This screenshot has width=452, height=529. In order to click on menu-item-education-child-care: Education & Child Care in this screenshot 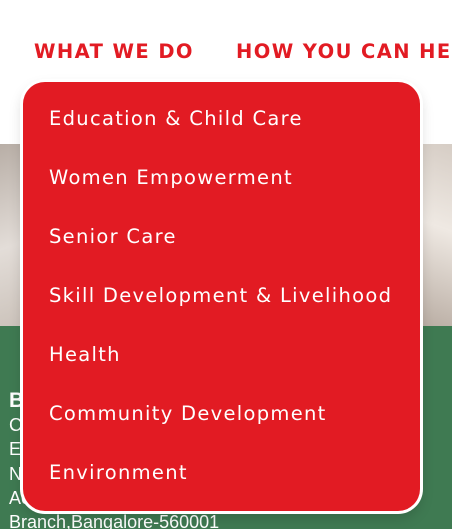, I will do `click(176, 118)`.